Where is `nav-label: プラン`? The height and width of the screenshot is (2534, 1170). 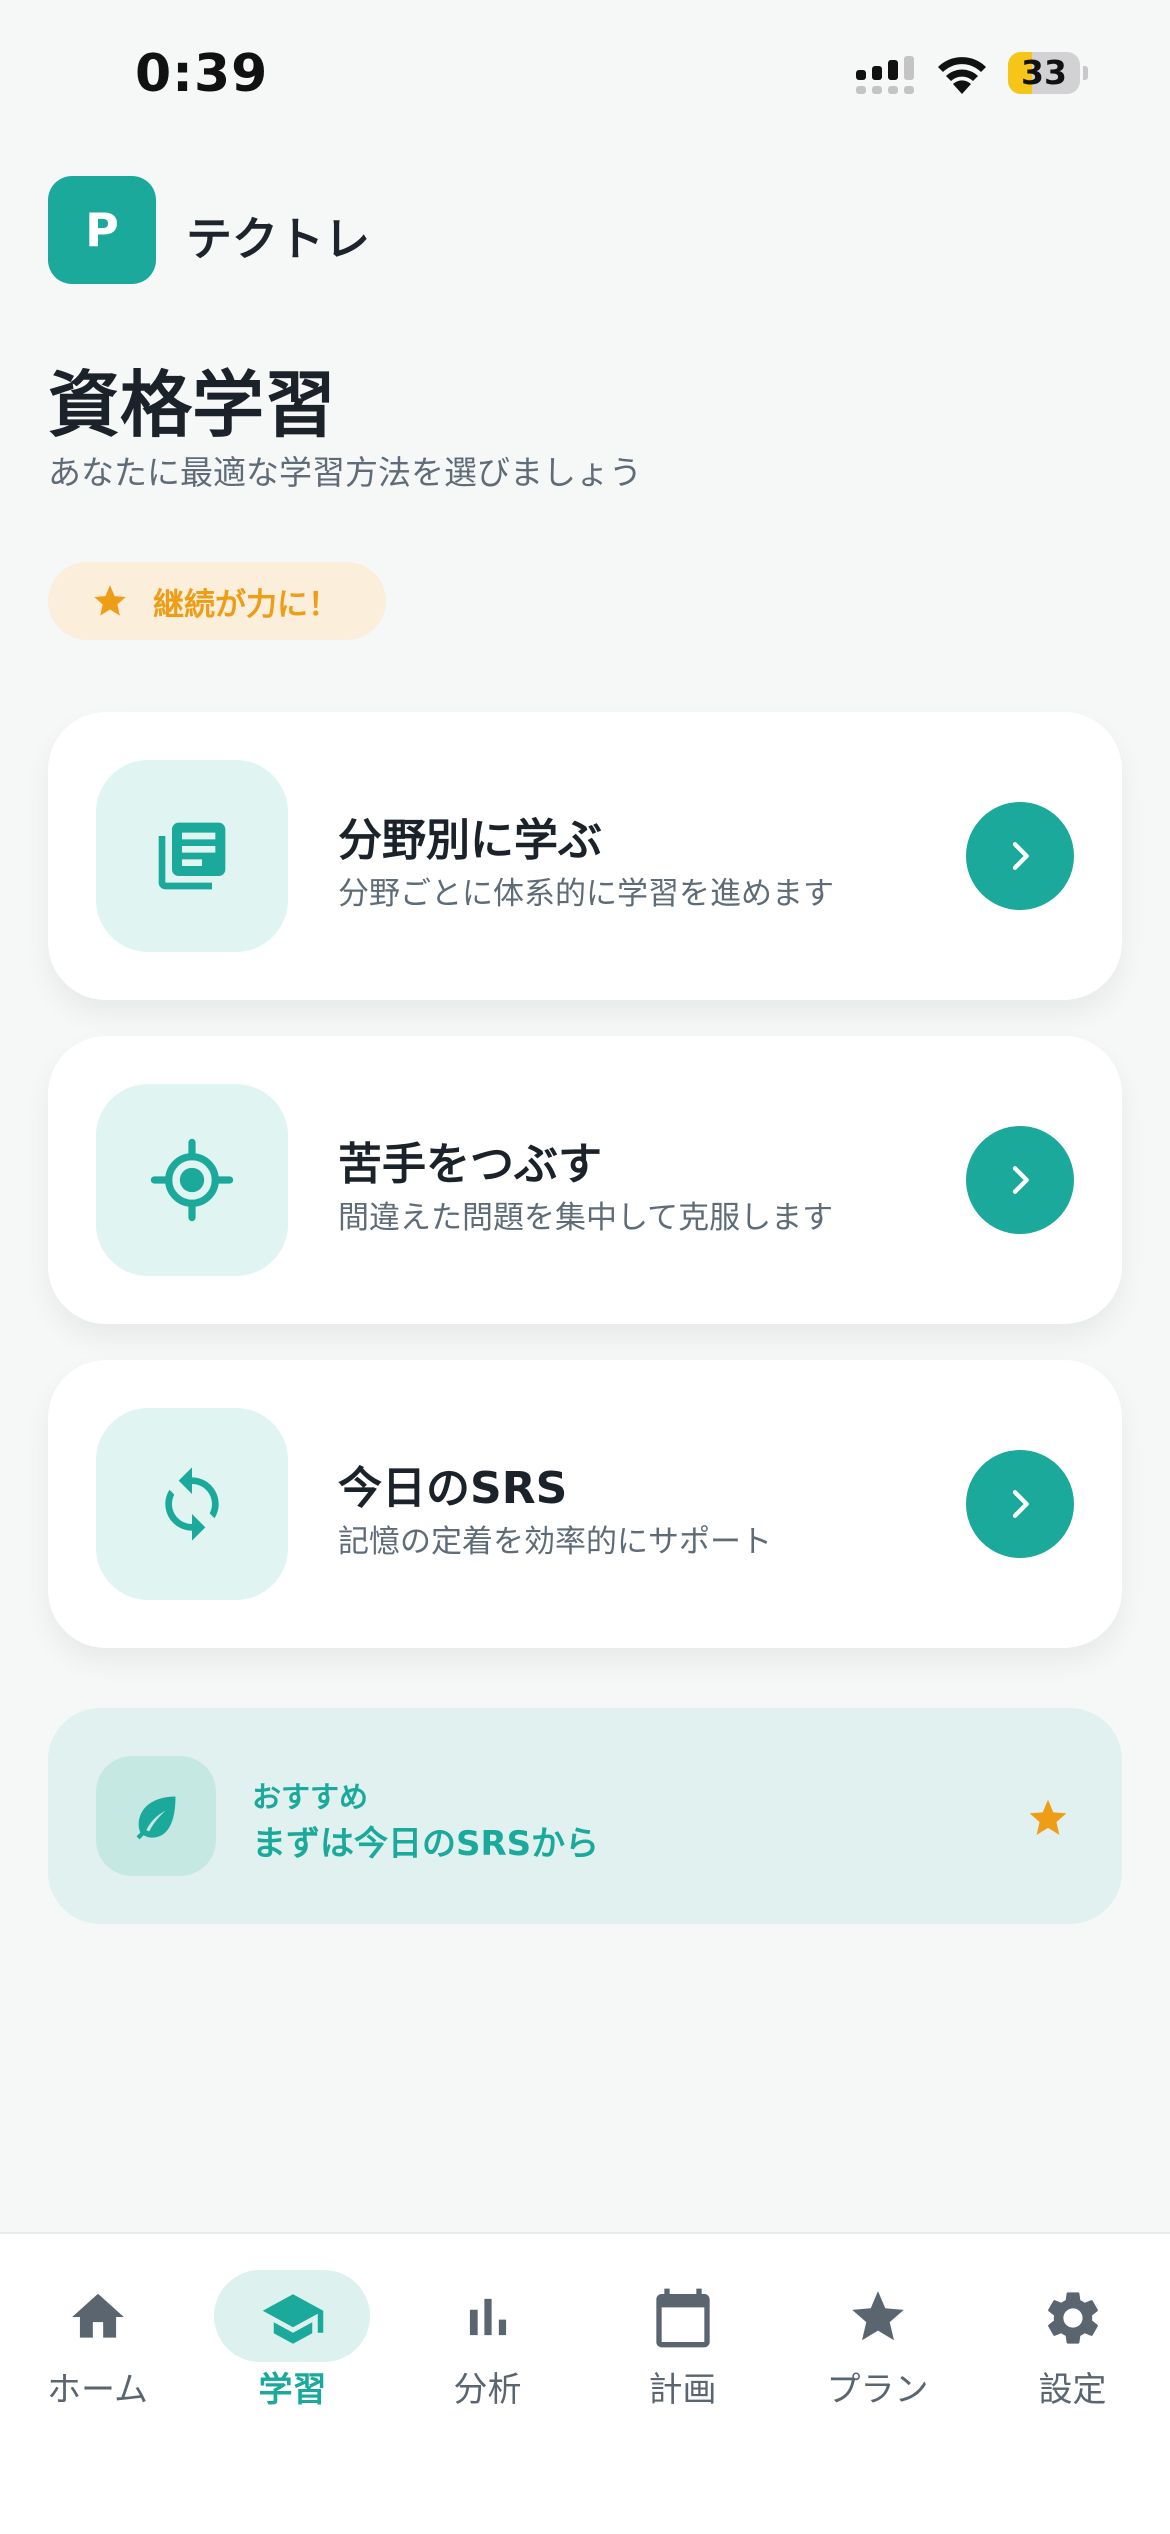 nav-label: プラン is located at coordinates (877, 2390).